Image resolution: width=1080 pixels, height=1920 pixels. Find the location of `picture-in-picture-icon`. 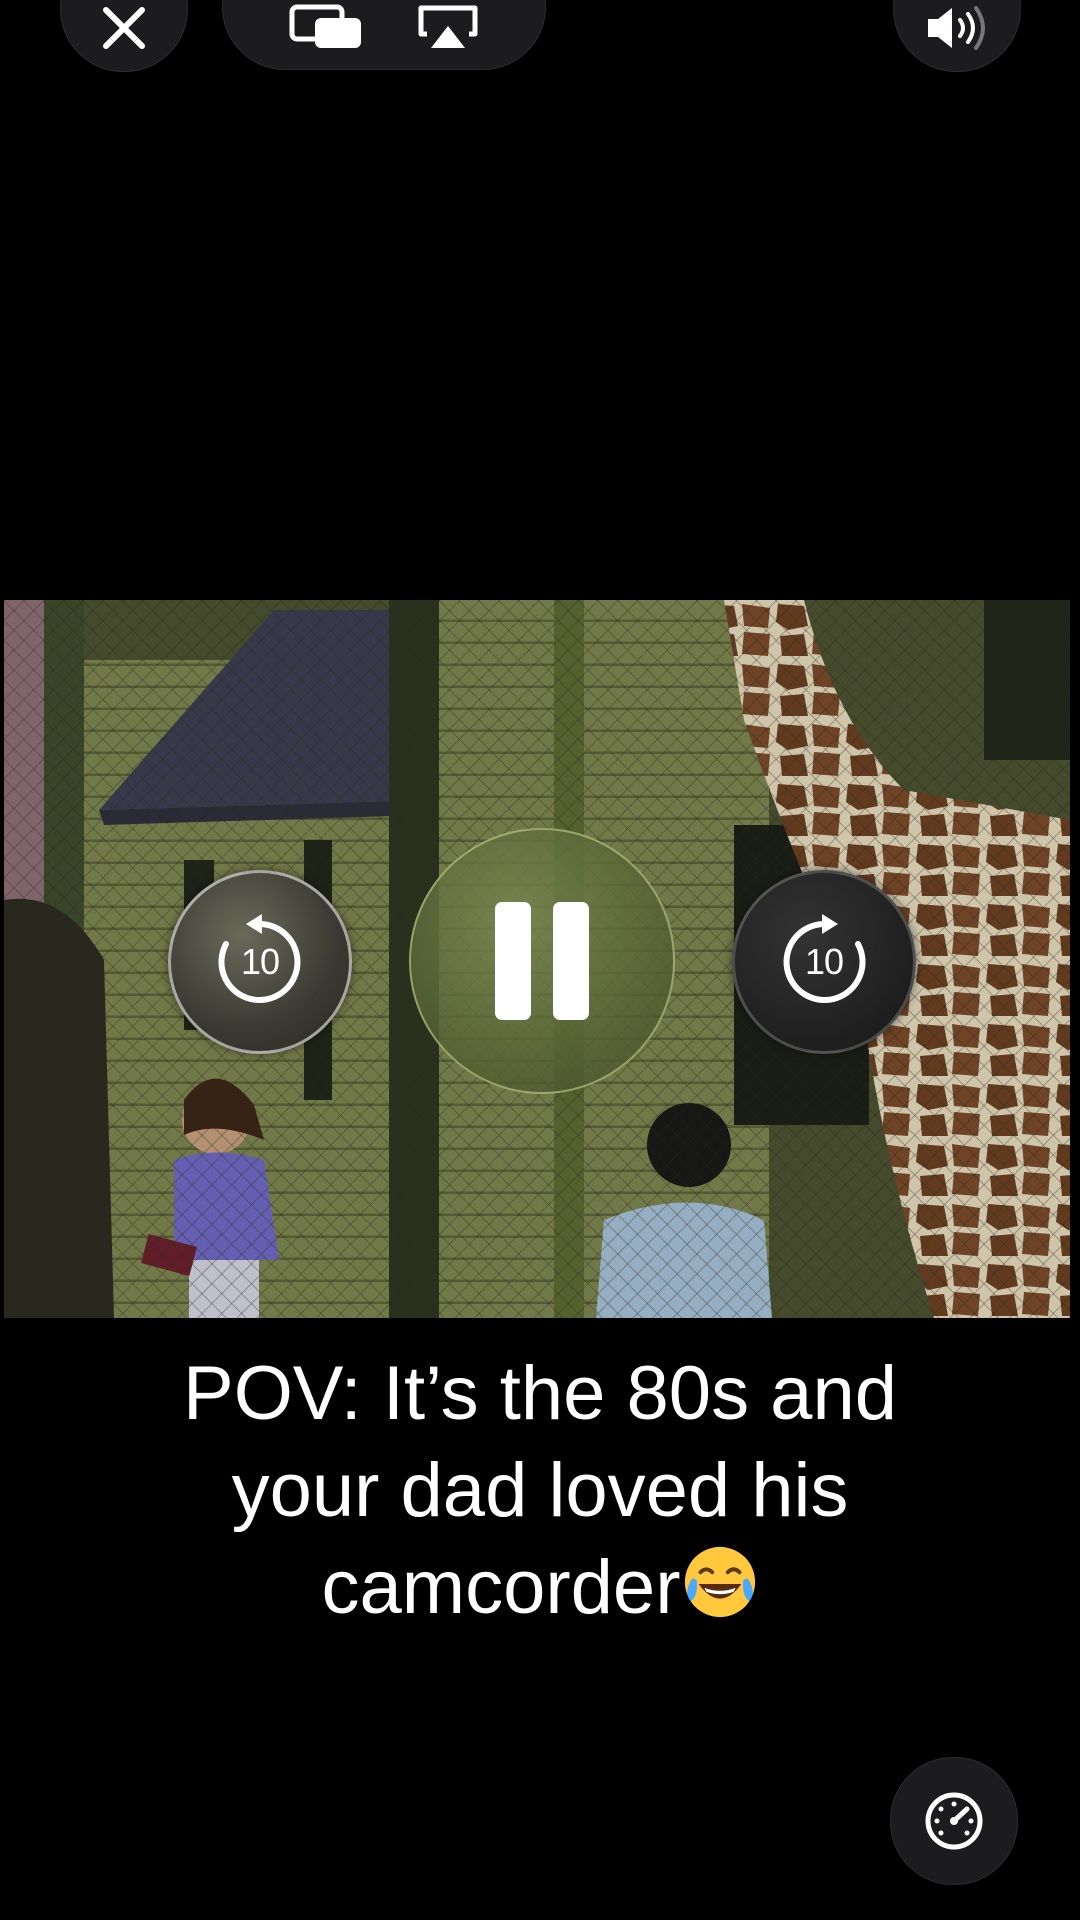

picture-in-picture-icon is located at coordinates (325, 26).